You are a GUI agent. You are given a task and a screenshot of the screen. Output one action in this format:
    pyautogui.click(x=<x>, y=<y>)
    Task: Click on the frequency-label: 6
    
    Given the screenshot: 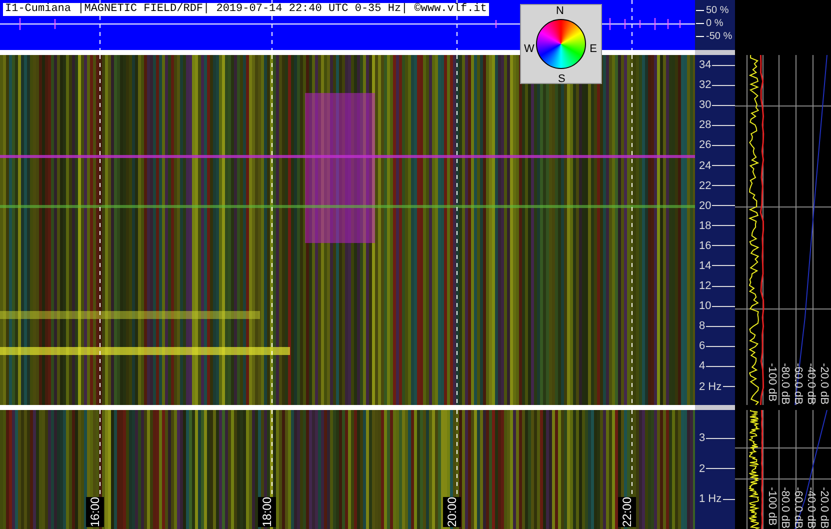 What is the action you would take?
    pyautogui.click(x=702, y=346)
    